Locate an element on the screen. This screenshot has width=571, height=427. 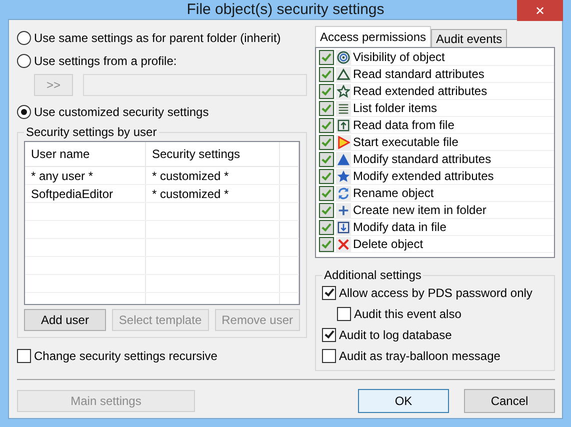
permission-item: Modify extended attributes is located at coordinates (436, 176).